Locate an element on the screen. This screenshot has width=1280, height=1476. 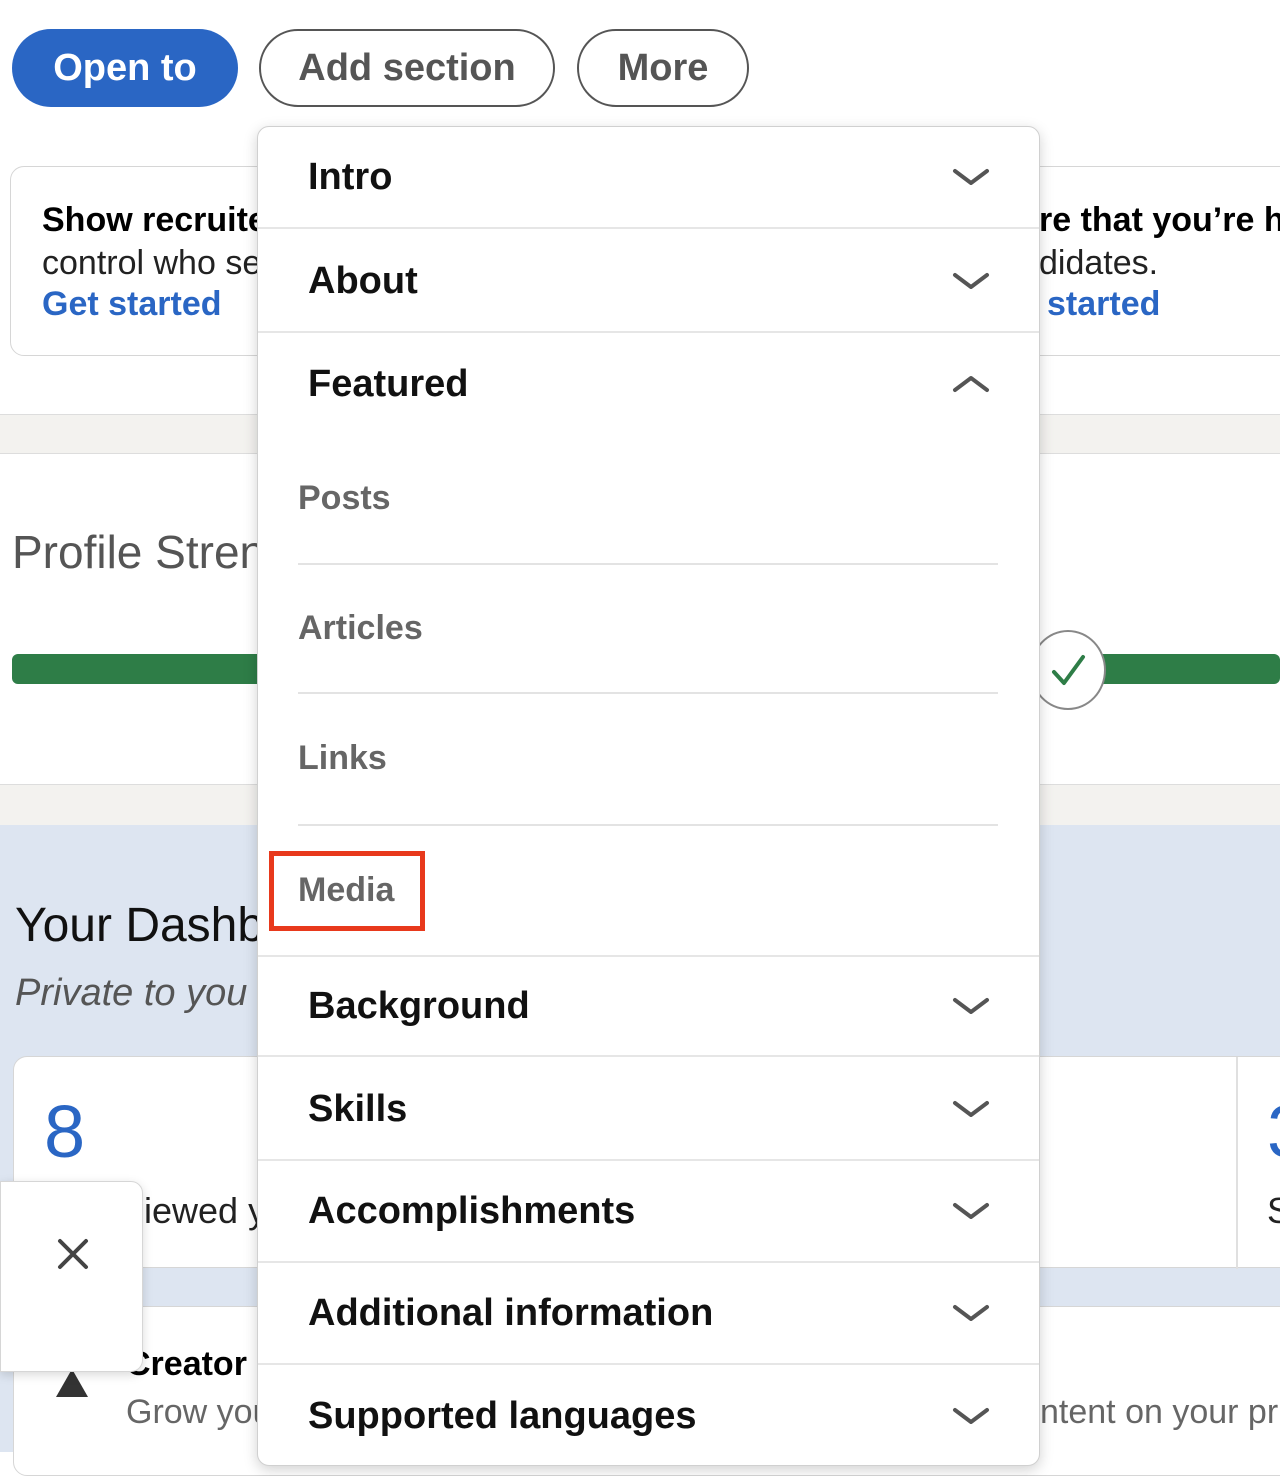
featured-sub-item-articles: Articles is located at coordinates (648, 628).